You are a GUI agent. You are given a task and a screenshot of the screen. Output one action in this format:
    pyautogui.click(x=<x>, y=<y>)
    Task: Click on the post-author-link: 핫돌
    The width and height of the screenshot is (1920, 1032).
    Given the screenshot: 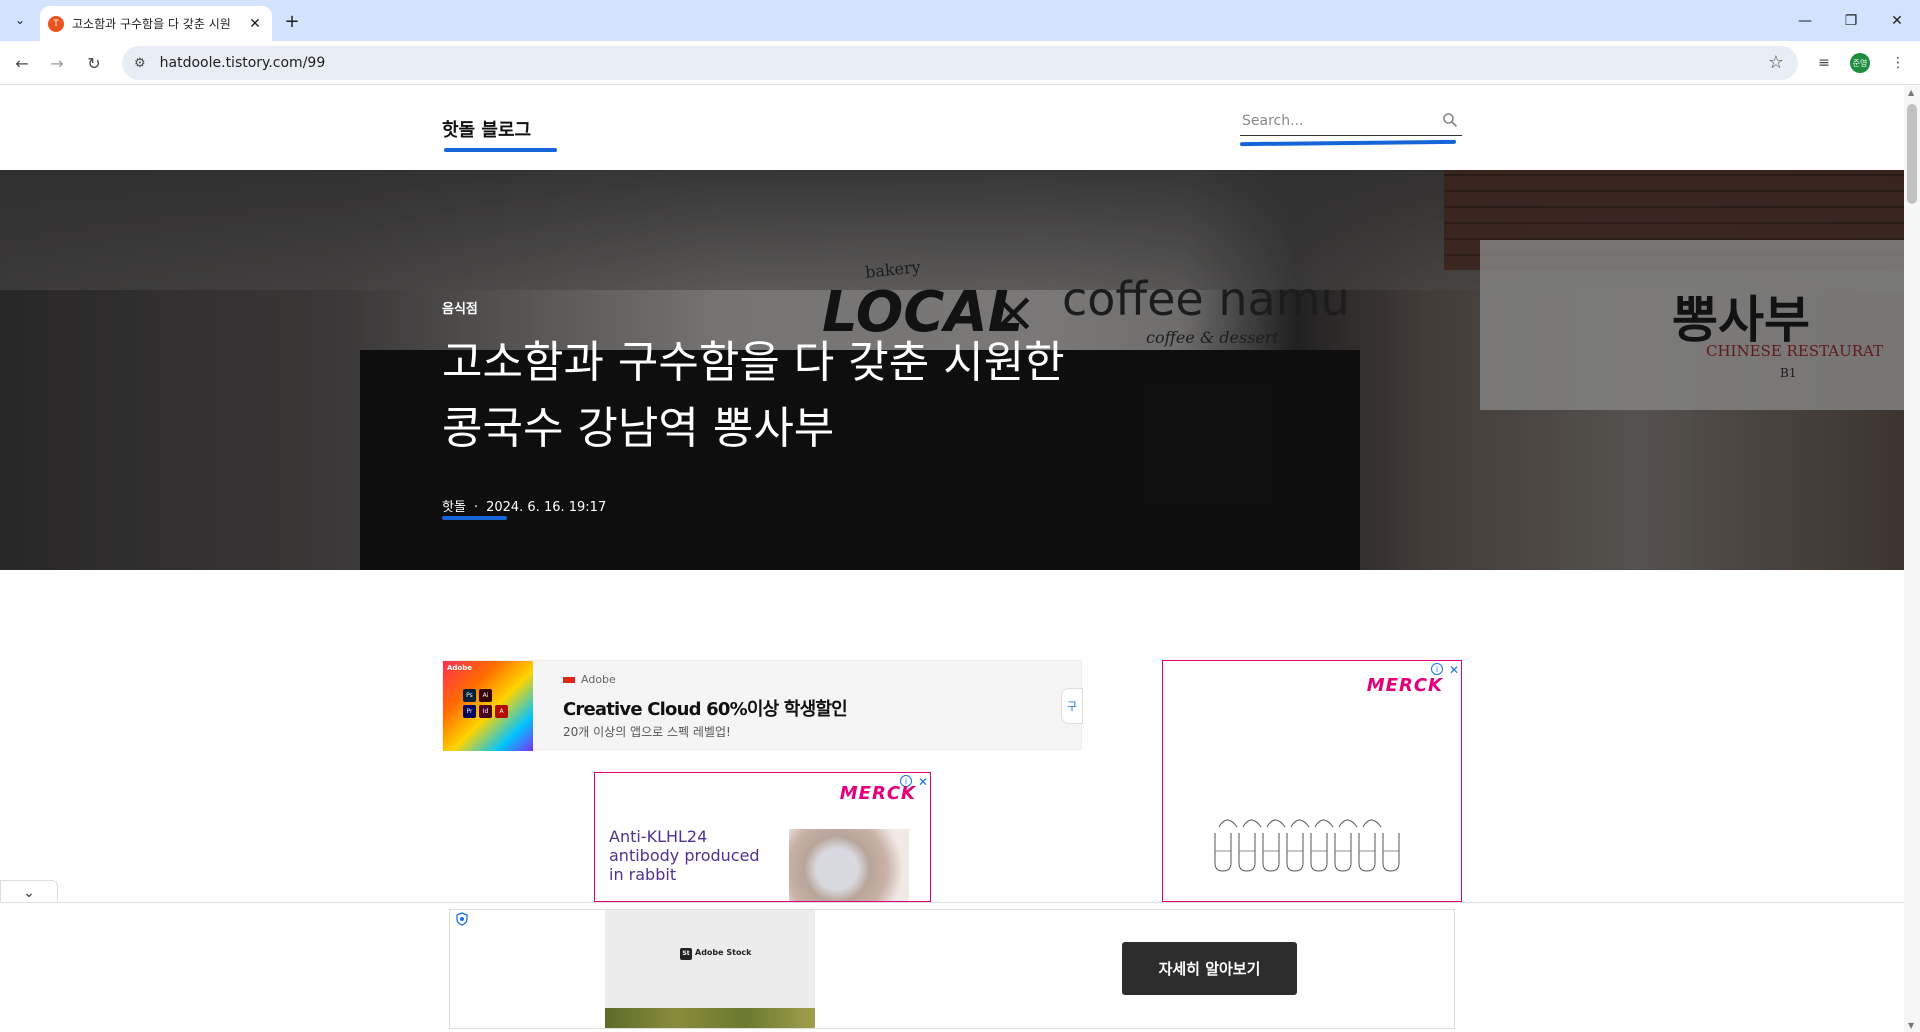 What is the action you would take?
    pyautogui.click(x=454, y=507)
    